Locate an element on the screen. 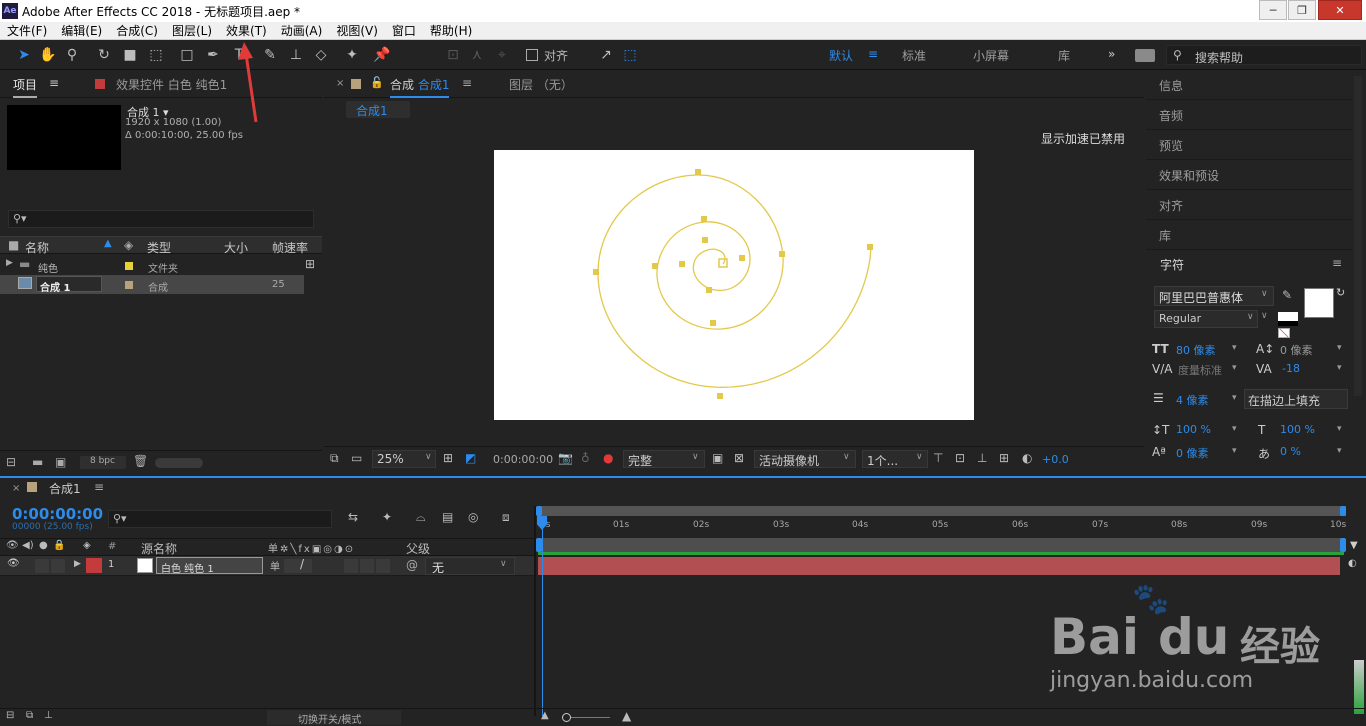  show-snapshot-icon: ♁ is located at coordinates (585, 458).